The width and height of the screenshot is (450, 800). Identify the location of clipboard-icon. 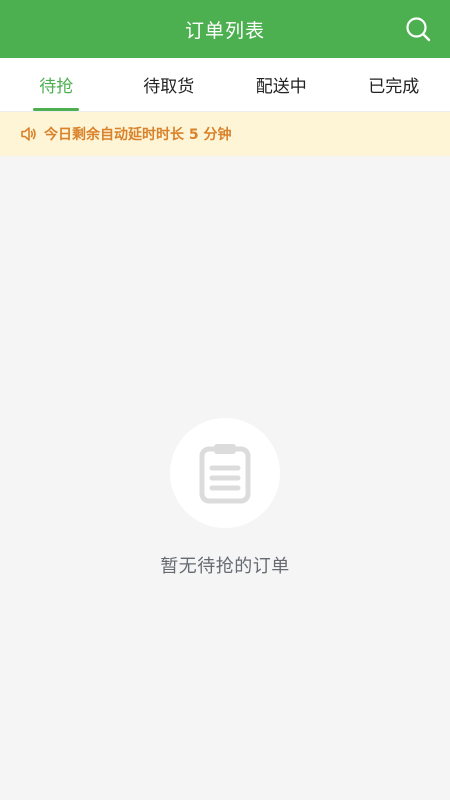
(225, 474).